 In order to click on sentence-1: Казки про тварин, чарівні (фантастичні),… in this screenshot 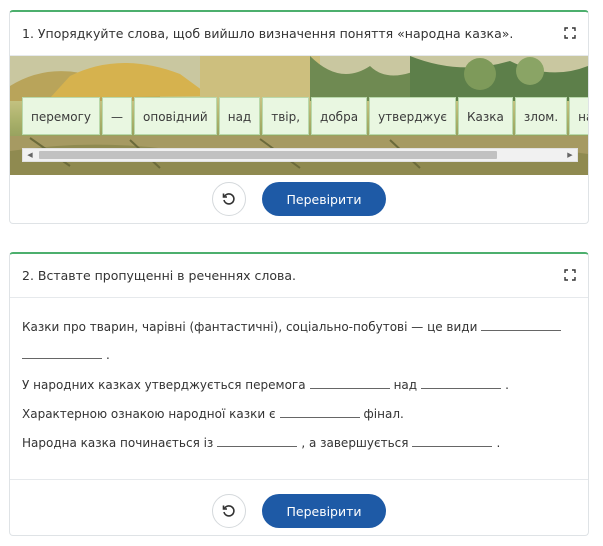, I will do `click(293, 326)`.